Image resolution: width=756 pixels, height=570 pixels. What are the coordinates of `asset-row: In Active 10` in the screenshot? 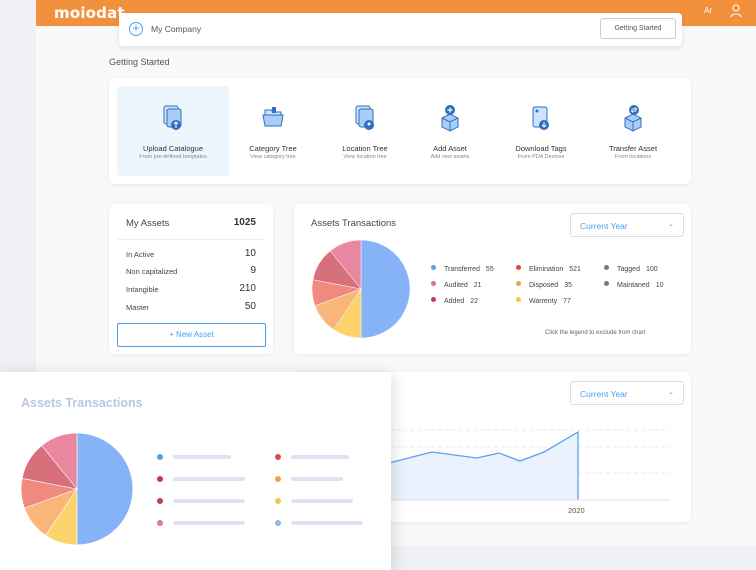 It's located at (191, 254).